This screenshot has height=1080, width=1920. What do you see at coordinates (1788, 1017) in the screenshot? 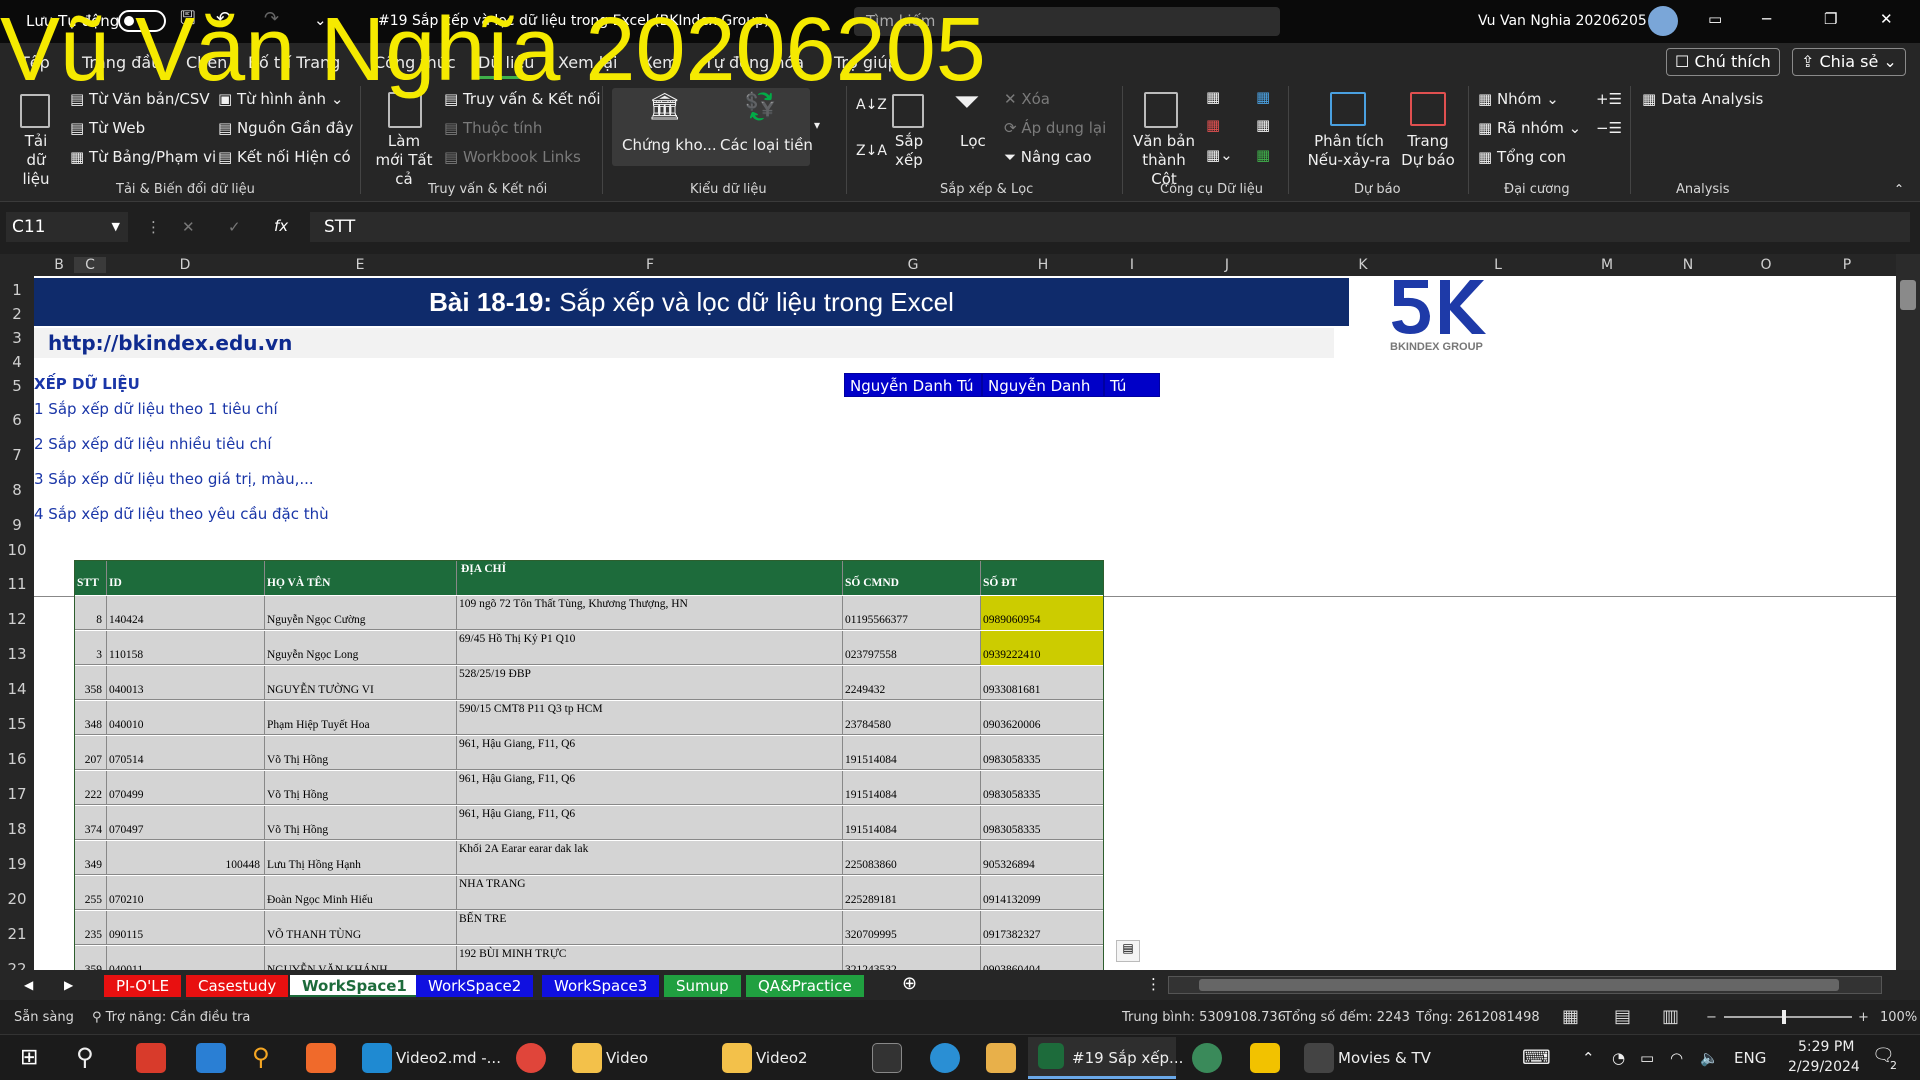
I see `zoom-slider` at bounding box center [1788, 1017].